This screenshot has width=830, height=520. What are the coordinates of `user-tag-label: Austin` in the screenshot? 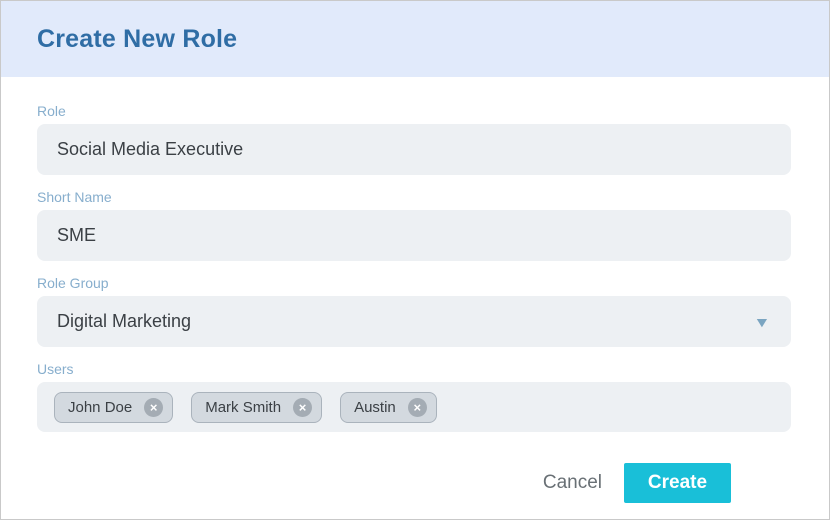 It's located at (375, 407).